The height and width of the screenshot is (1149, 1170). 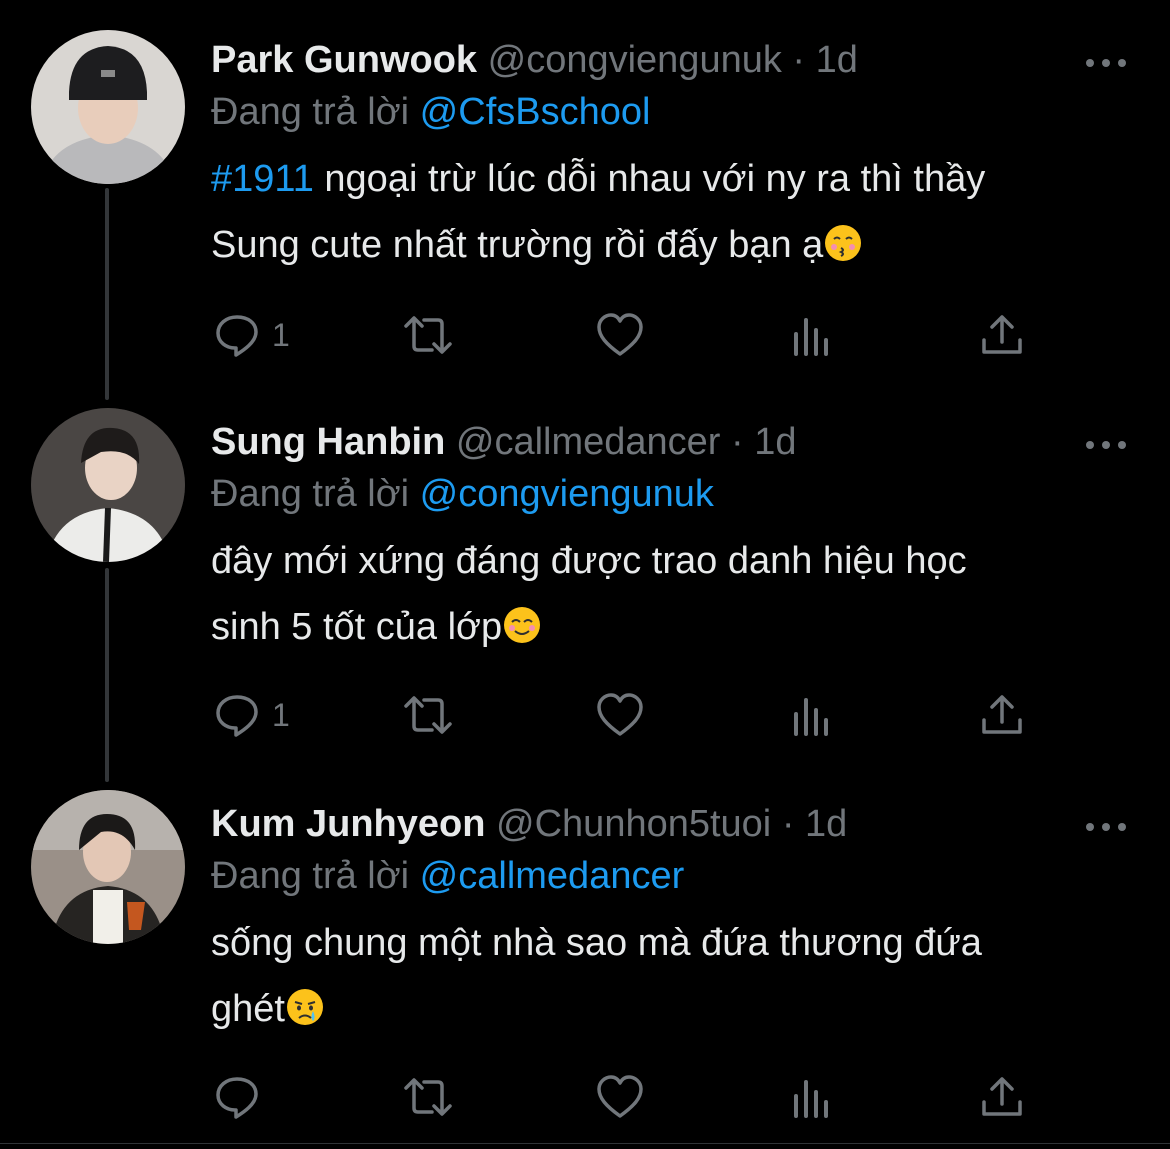 What do you see at coordinates (522, 625) in the screenshot?
I see `smiling-face-emoji` at bounding box center [522, 625].